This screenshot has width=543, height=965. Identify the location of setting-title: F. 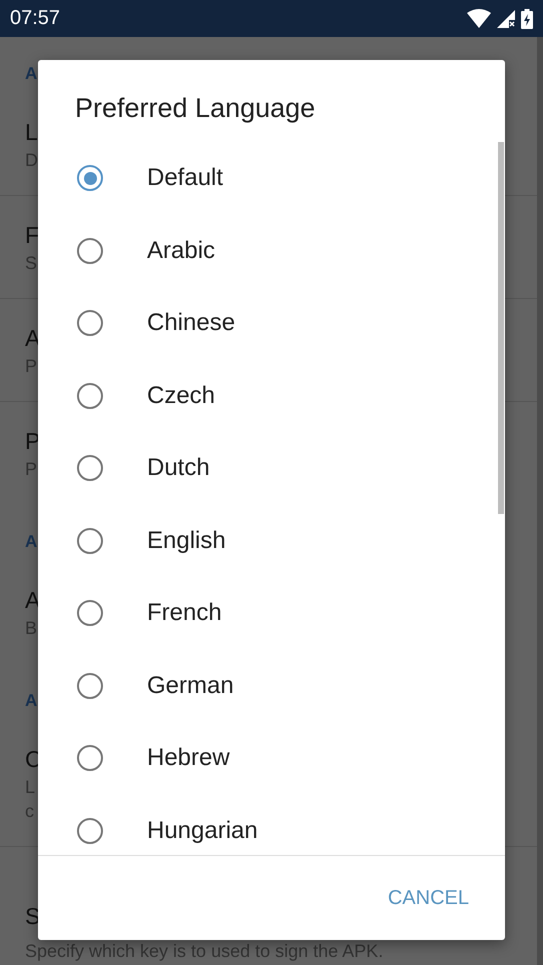
(32, 235).